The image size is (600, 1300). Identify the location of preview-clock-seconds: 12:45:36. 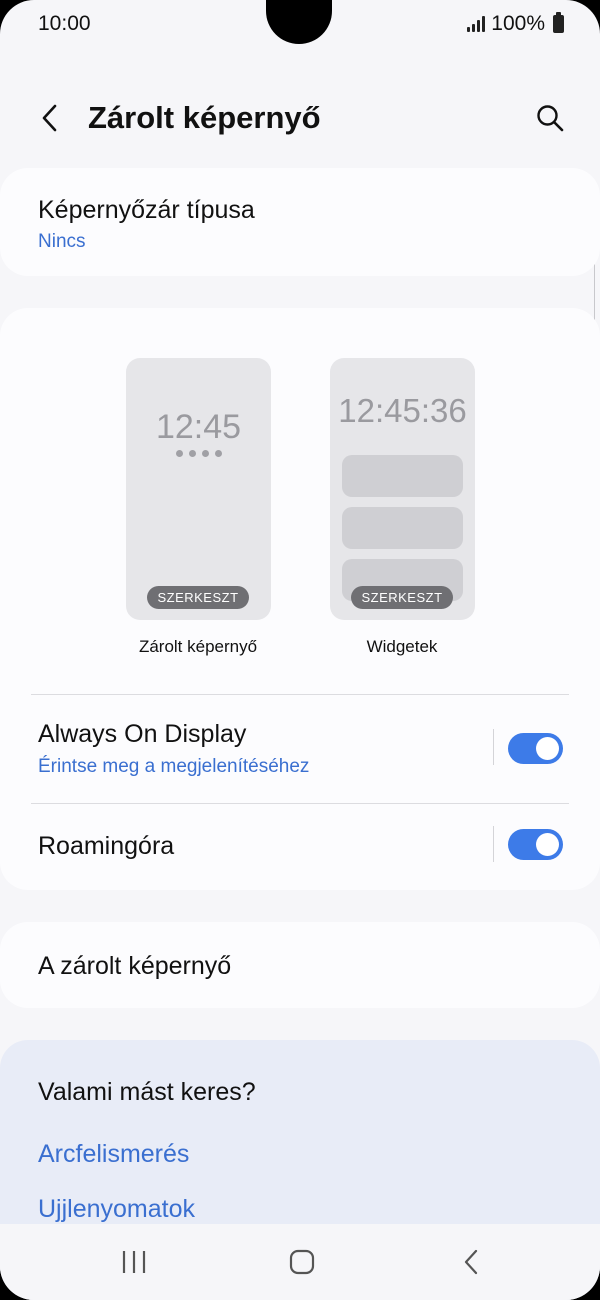
(402, 410).